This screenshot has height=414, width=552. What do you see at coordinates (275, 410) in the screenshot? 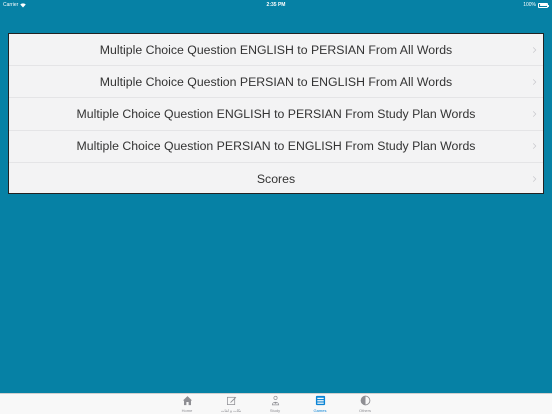
I see `tab-label: Study` at bounding box center [275, 410].